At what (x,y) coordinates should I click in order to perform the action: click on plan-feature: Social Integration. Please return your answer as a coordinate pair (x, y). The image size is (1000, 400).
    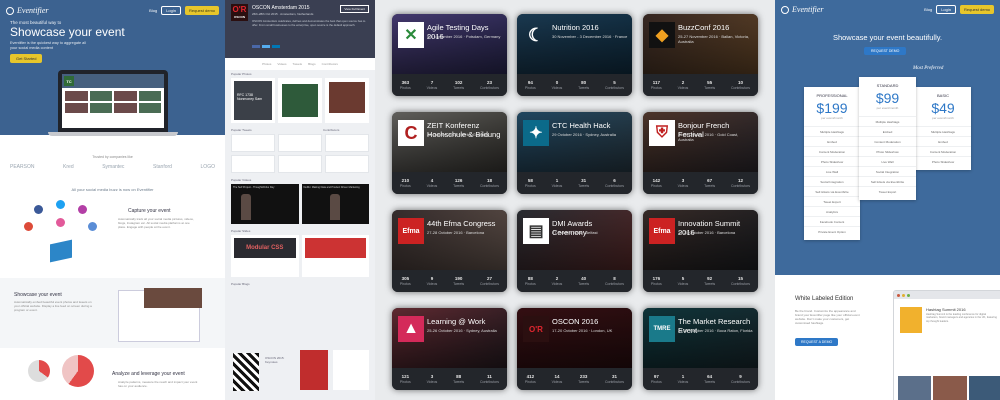
    Looking at the image, I should click on (832, 181).